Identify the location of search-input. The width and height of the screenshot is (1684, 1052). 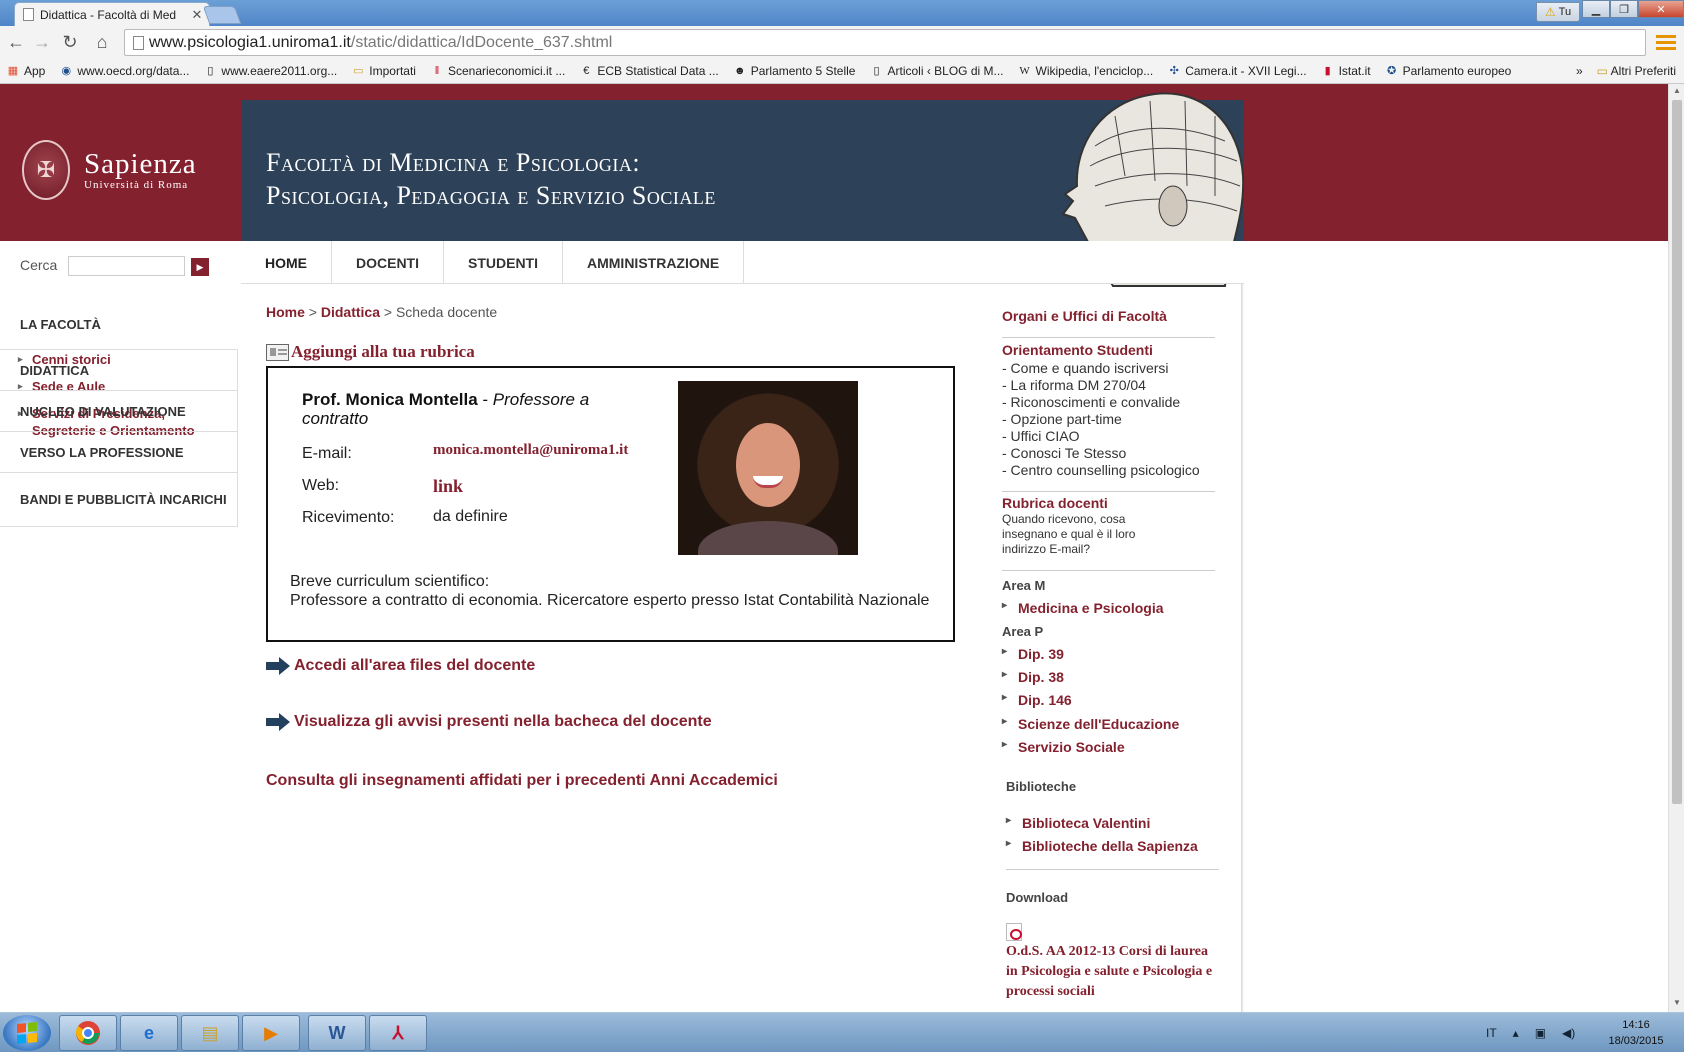
(126, 266).